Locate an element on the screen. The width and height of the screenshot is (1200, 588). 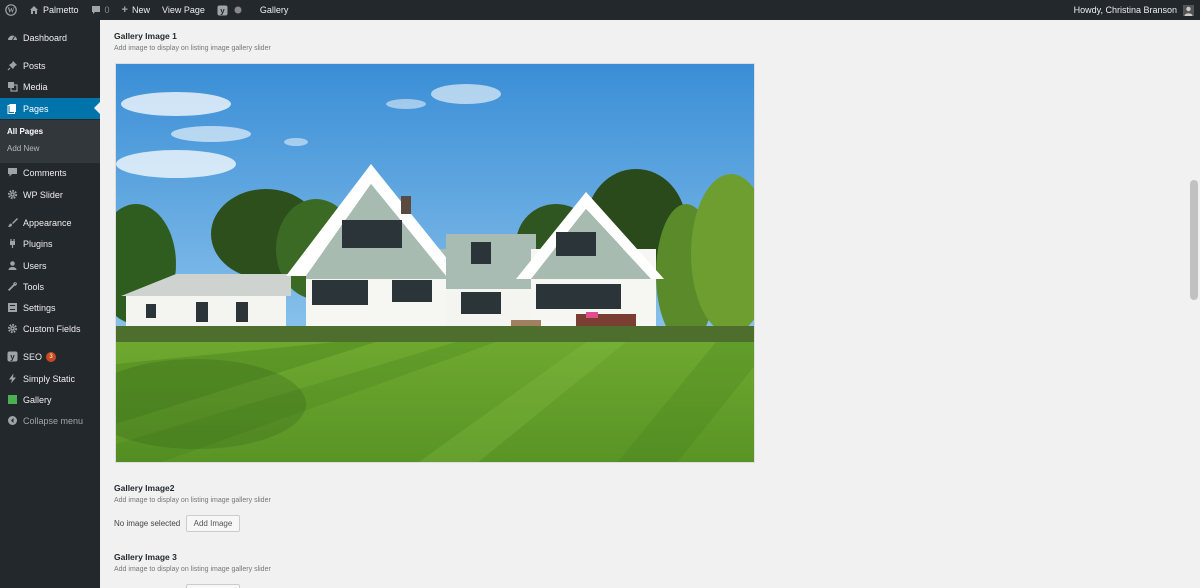
collapse-menu-button: Collapse menu is located at coordinates (50, 420).